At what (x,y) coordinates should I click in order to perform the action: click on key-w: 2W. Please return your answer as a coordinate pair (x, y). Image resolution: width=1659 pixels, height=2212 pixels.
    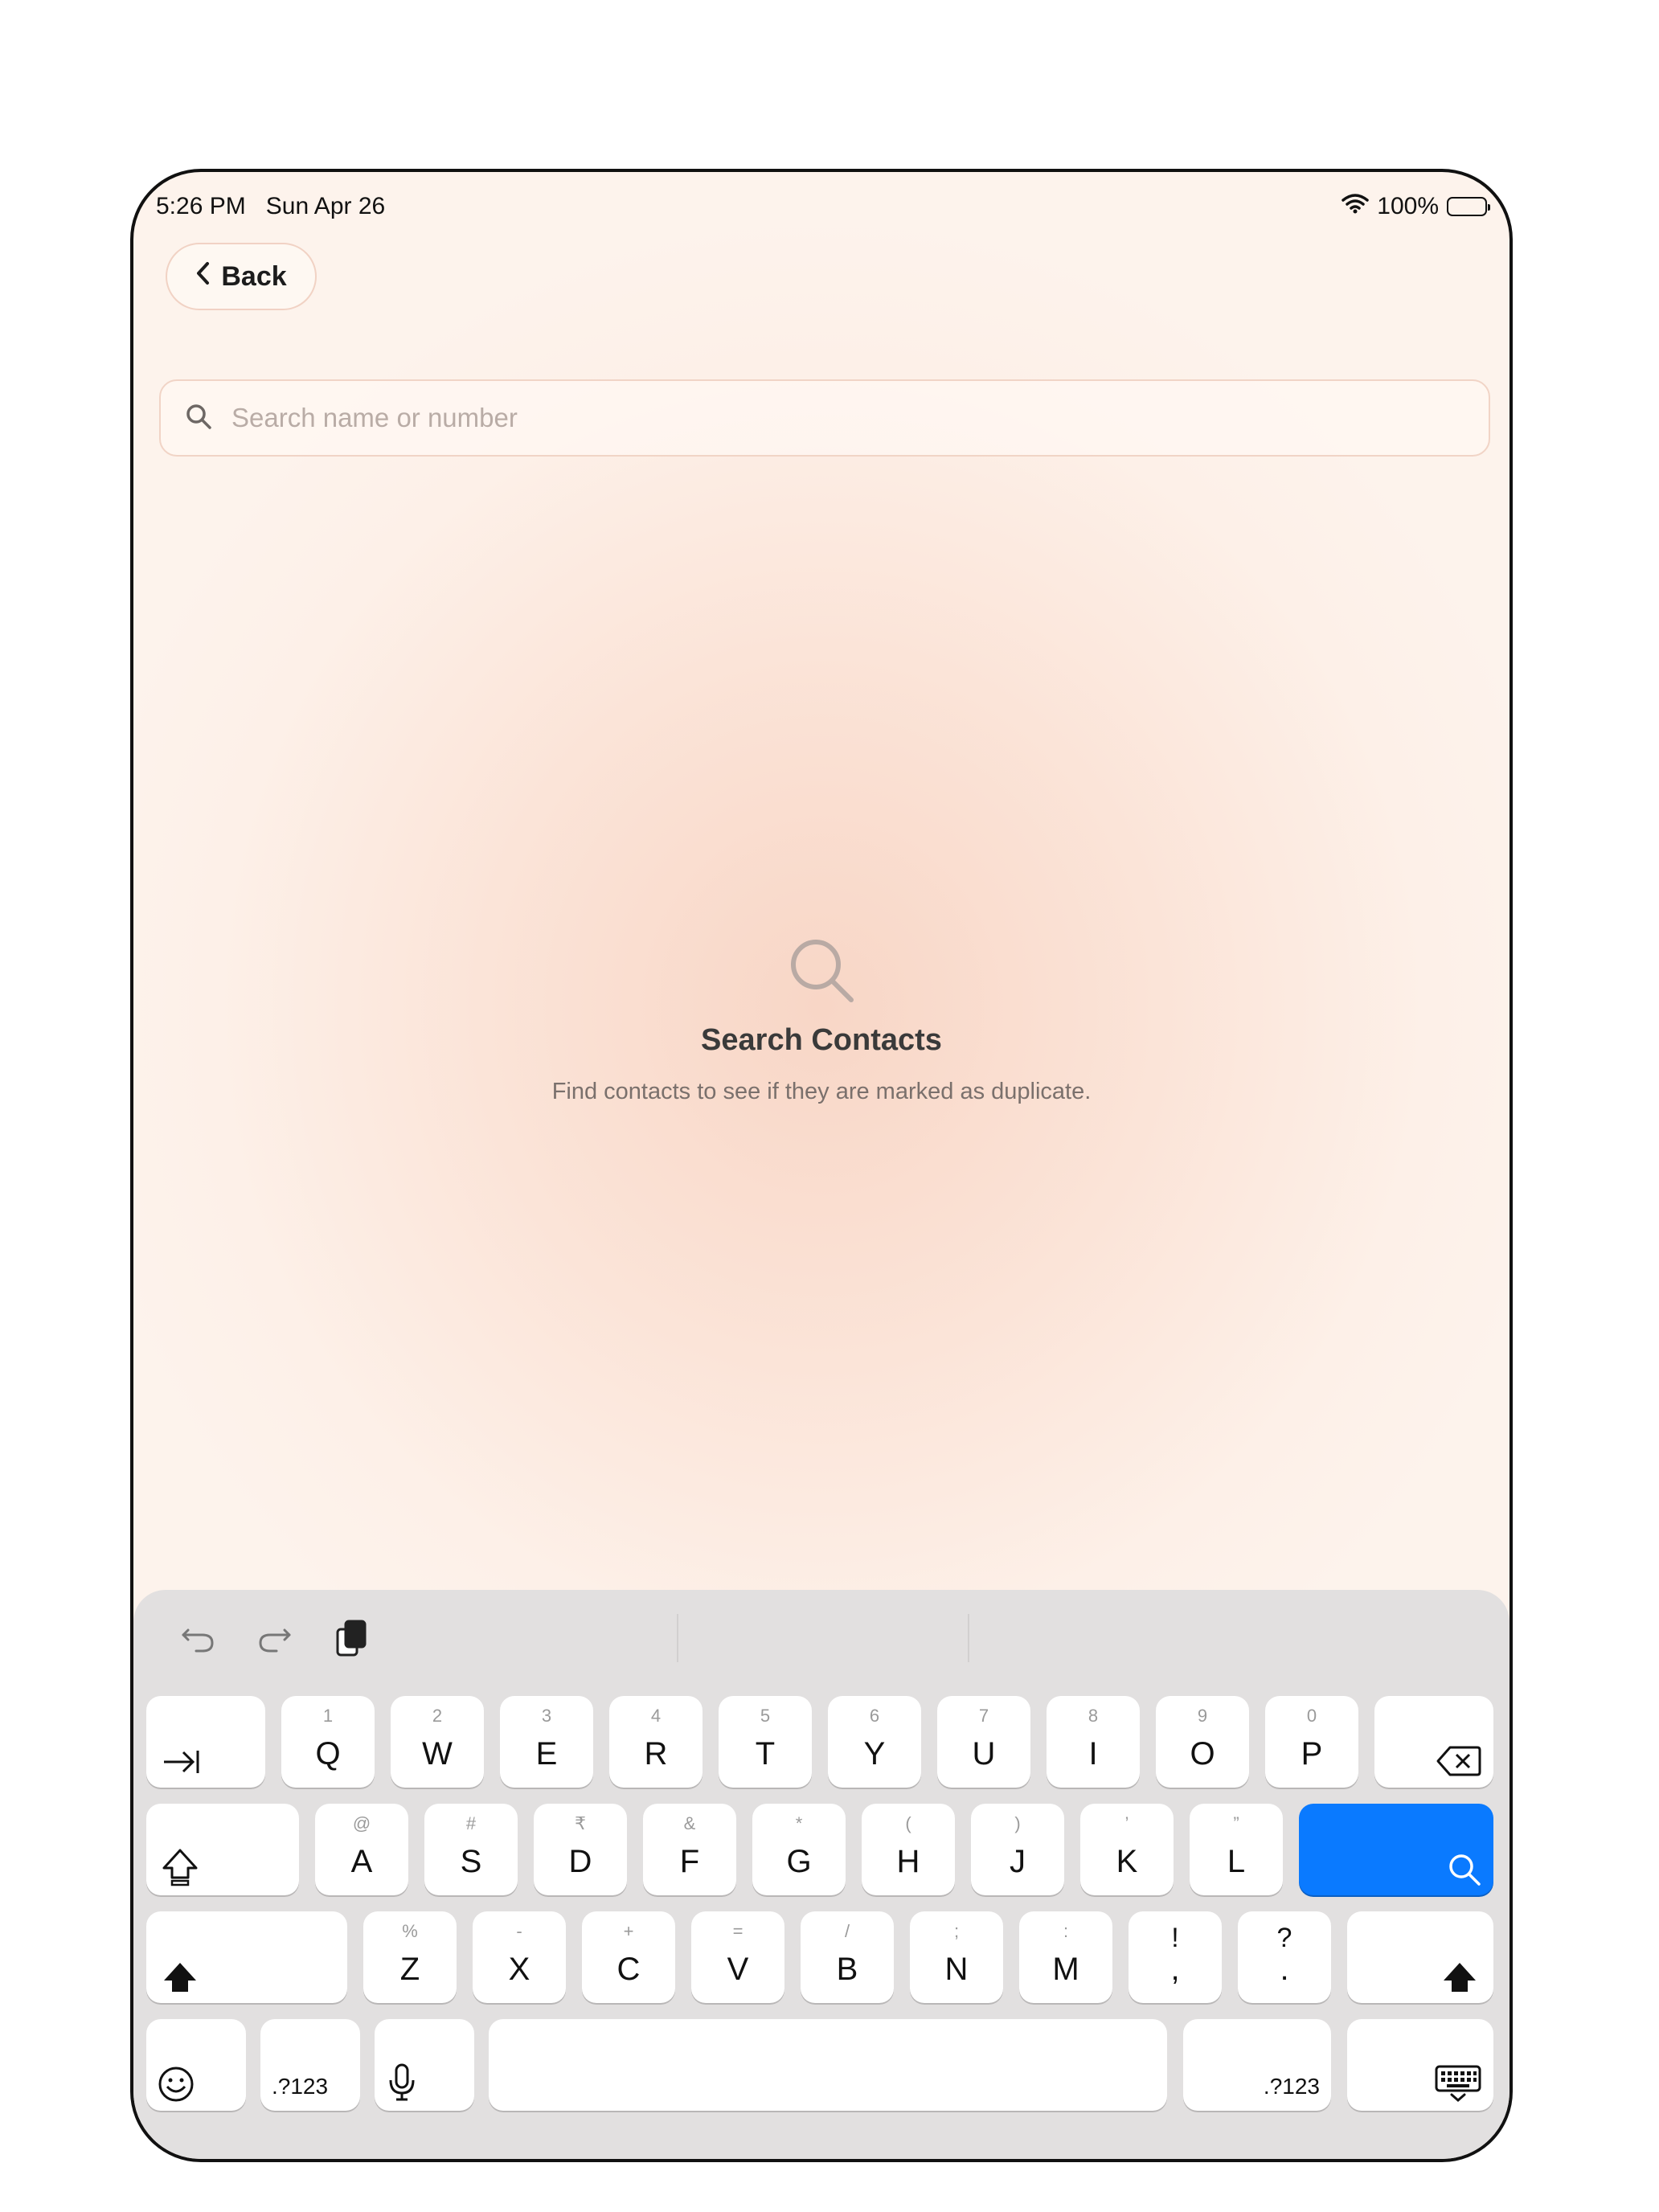
    Looking at the image, I should click on (437, 1742).